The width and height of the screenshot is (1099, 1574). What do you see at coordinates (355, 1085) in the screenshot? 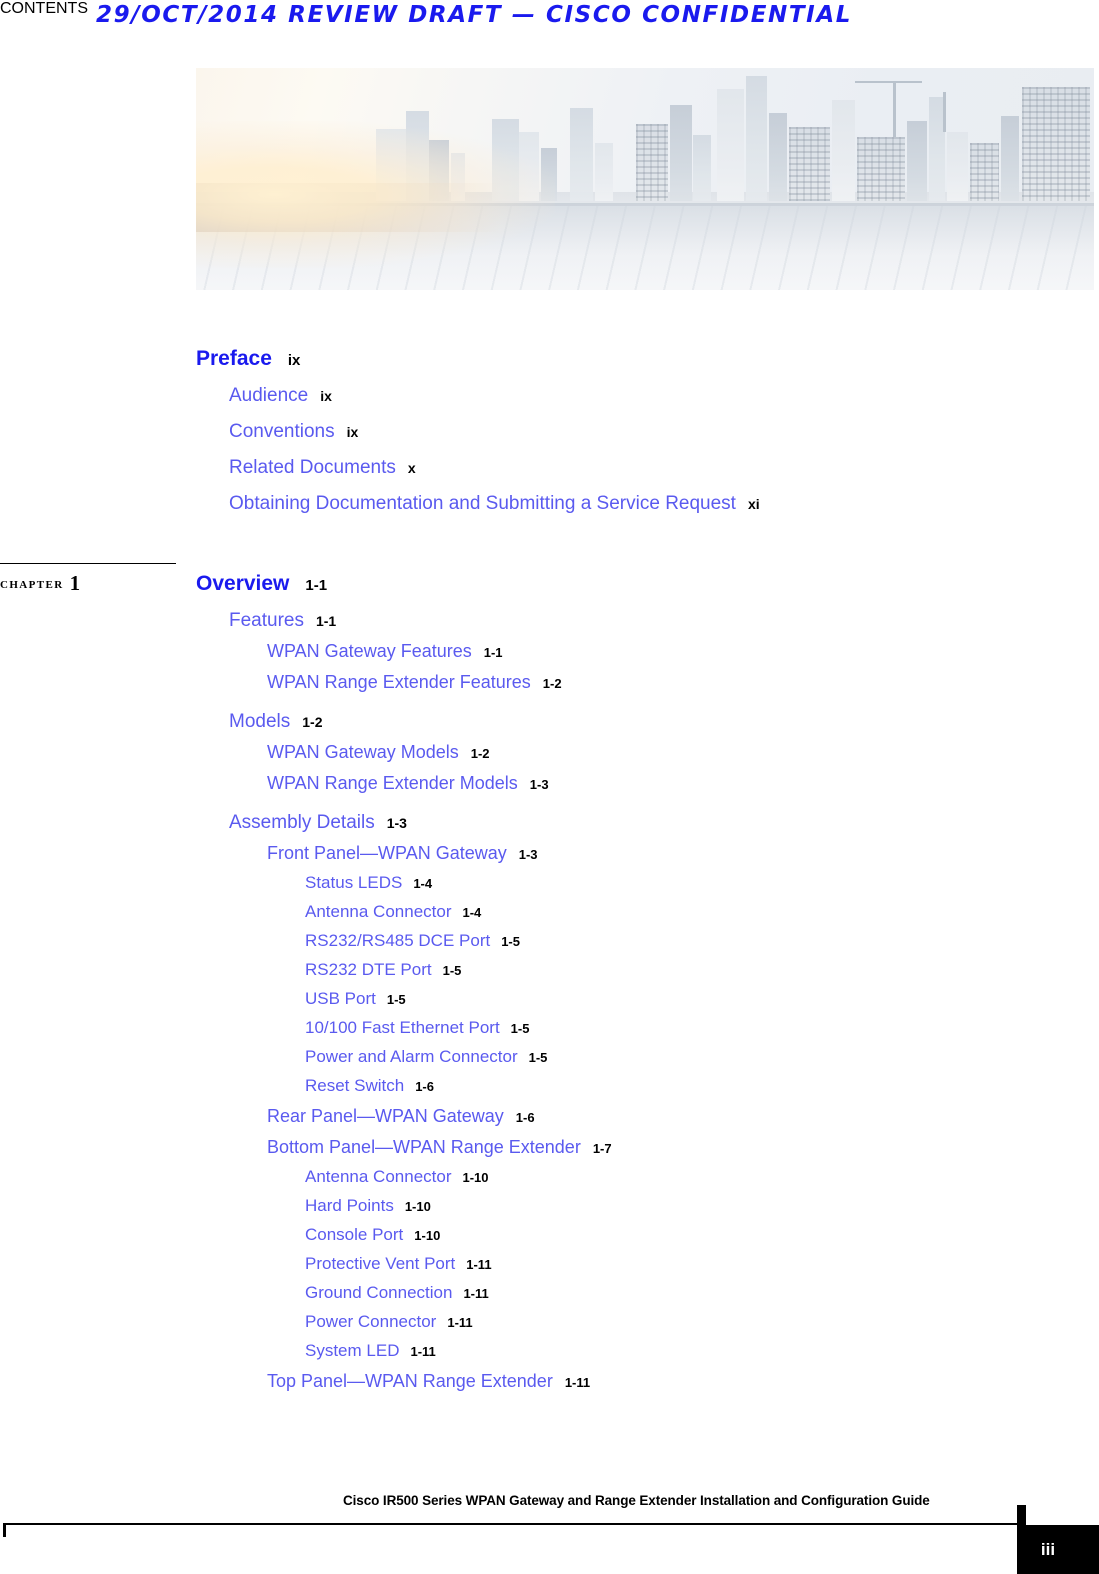
I see `toc-entry-title: Reset Switch` at bounding box center [355, 1085].